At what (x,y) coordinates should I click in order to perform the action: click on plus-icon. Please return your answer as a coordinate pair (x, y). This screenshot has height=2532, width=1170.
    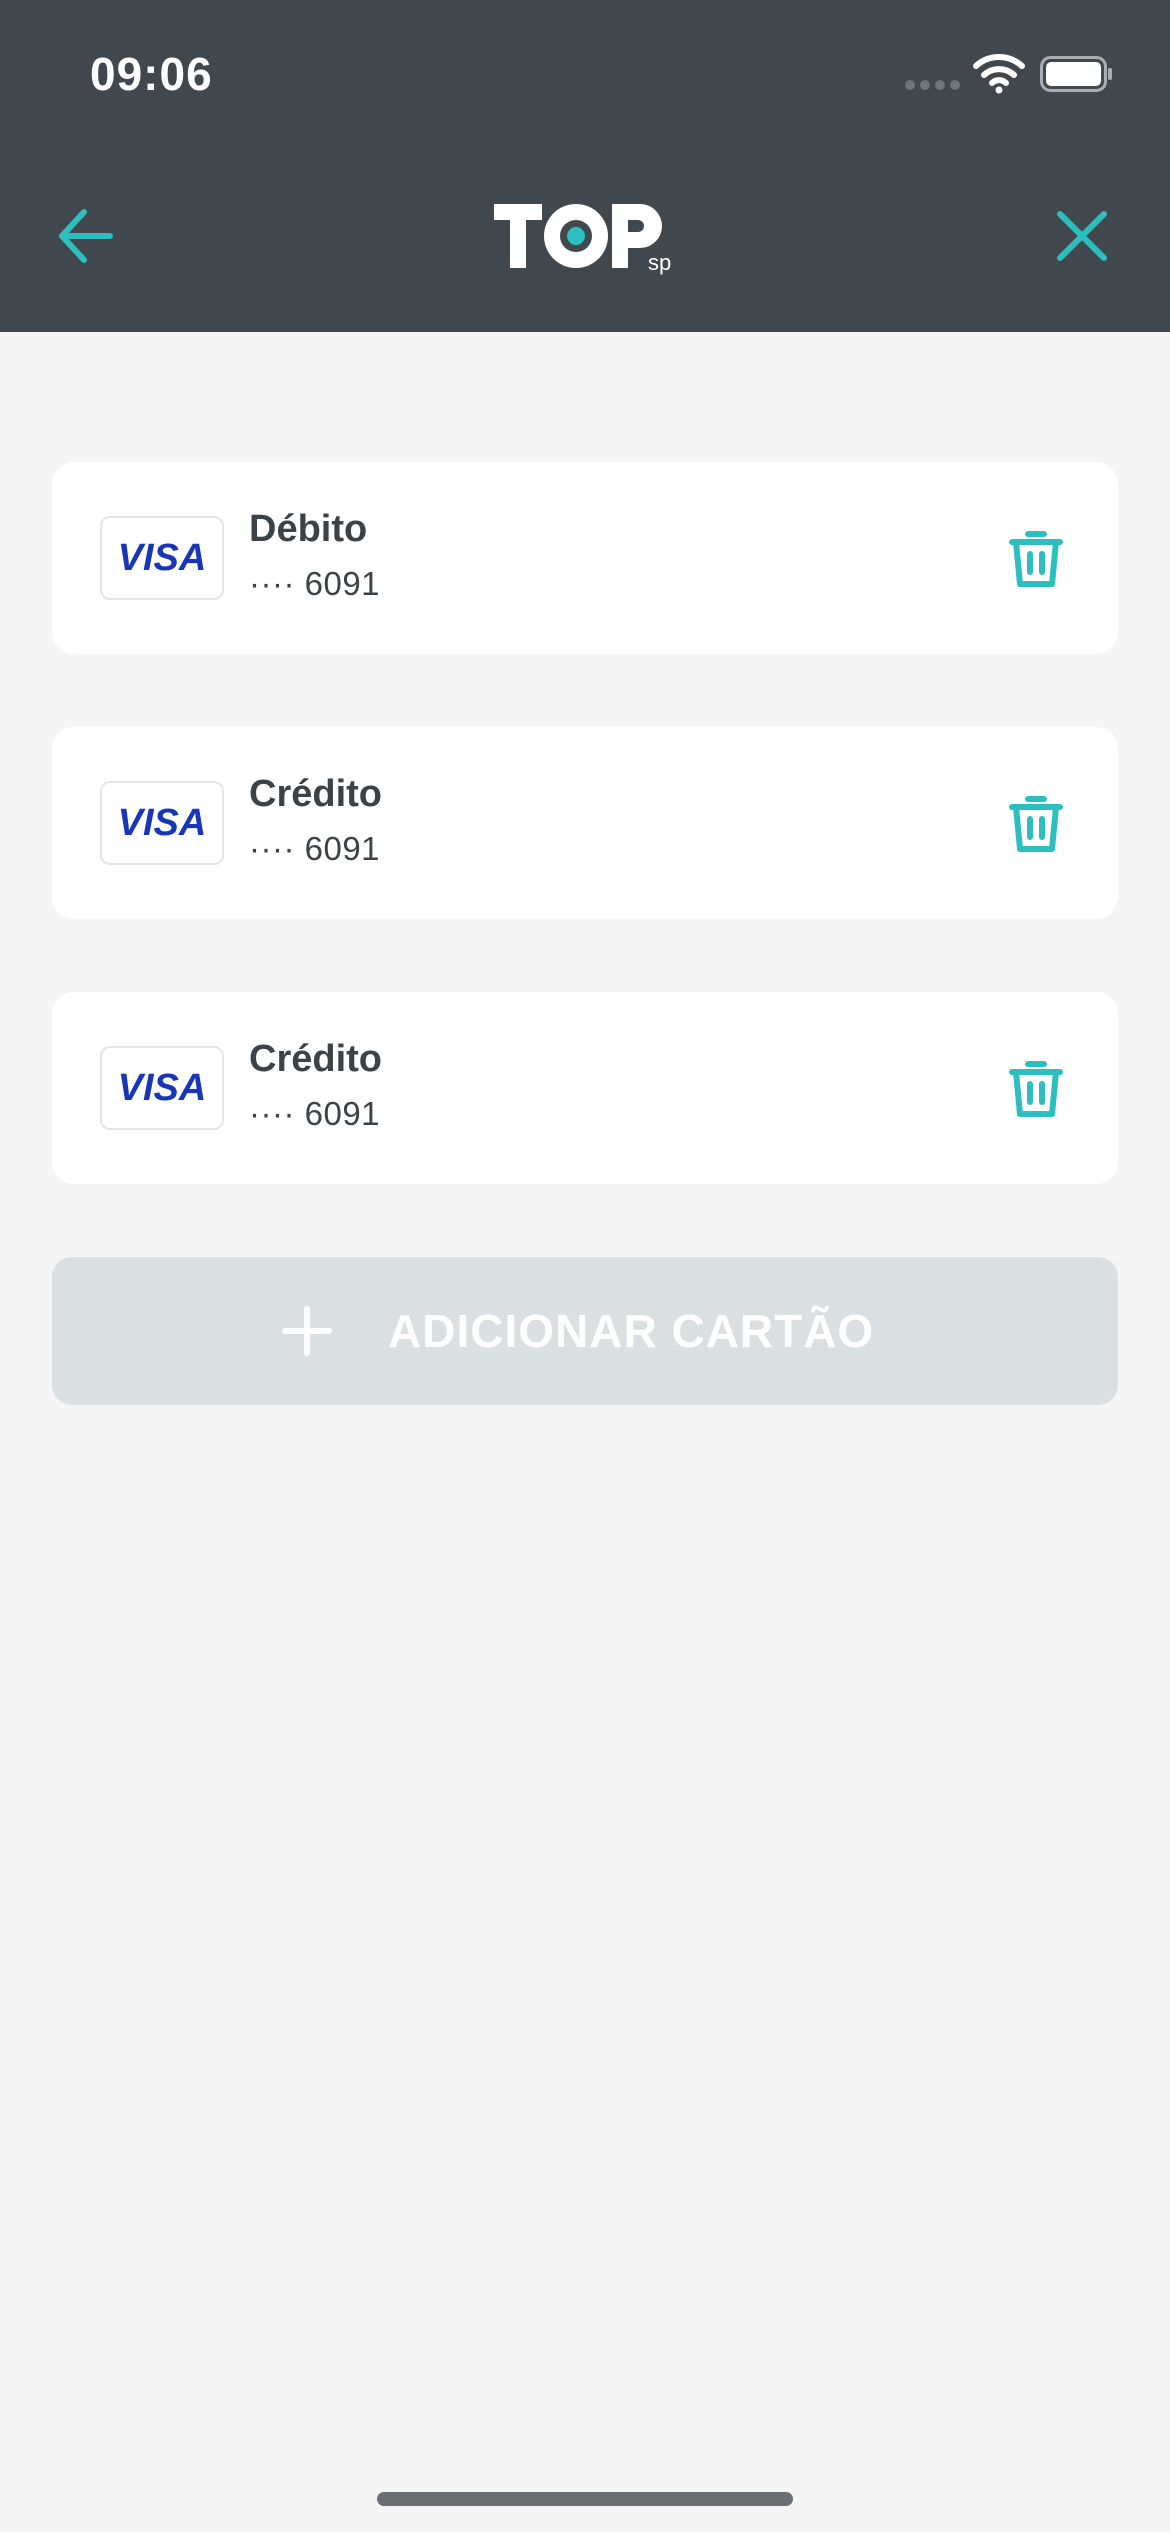
    Looking at the image, I should click on (307, 1331).